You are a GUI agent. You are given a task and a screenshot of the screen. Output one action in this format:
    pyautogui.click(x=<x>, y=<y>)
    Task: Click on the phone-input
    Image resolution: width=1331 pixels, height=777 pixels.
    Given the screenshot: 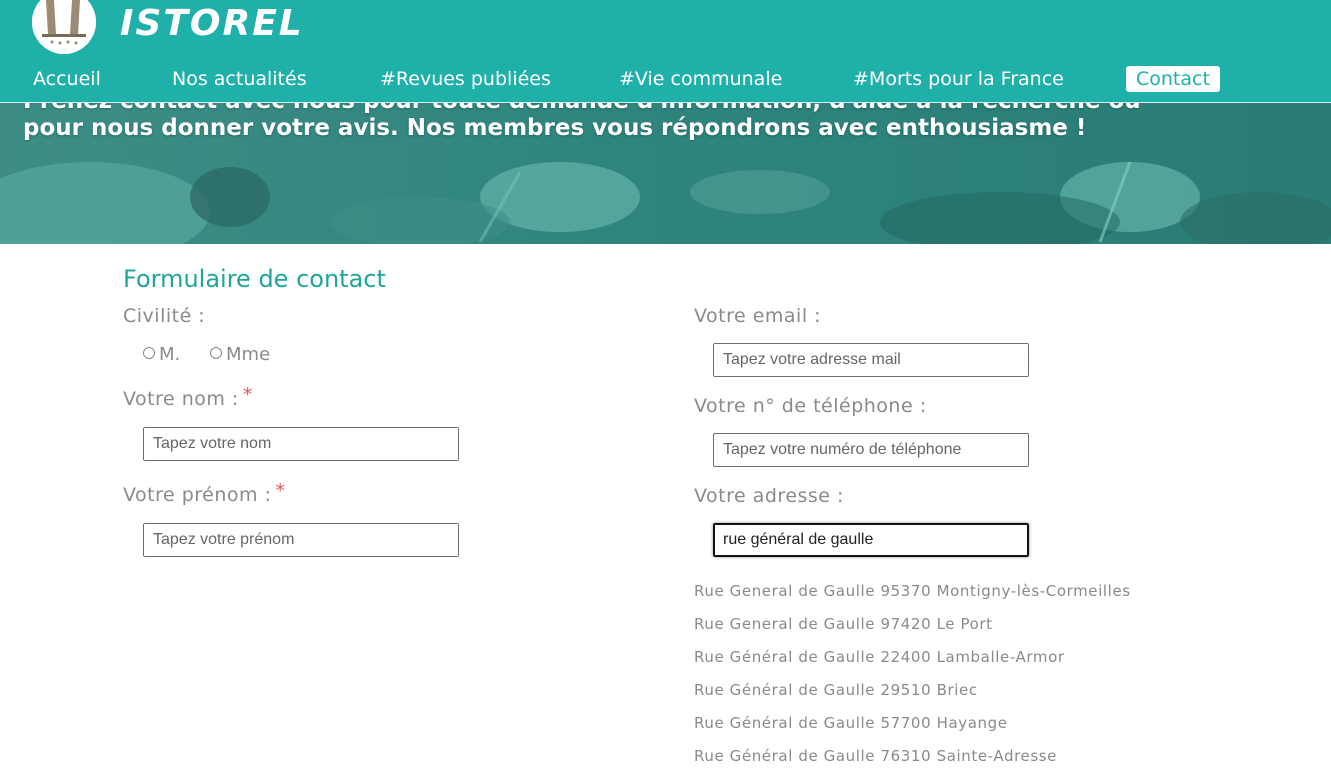 What is the action you would take?
    pyautogui.click(x=871, y=450)
    